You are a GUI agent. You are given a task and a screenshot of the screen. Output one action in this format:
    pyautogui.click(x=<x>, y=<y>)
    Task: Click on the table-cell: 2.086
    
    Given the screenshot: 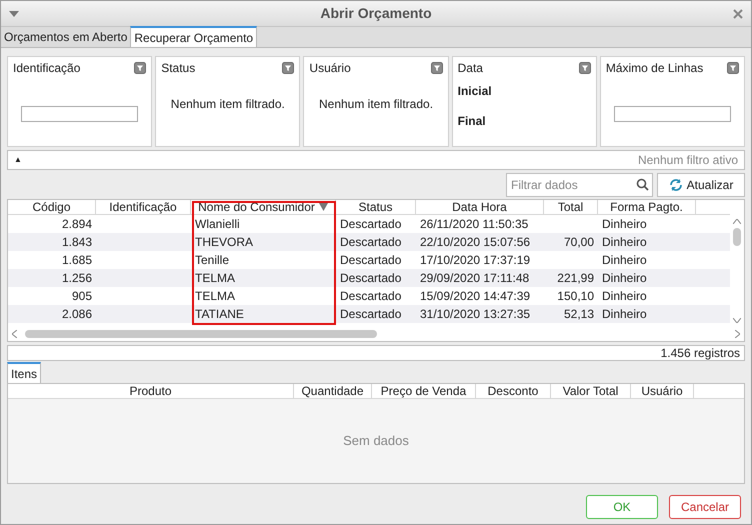 What is the action you would take?
    pyautogui.click(x=77, y=314)
    